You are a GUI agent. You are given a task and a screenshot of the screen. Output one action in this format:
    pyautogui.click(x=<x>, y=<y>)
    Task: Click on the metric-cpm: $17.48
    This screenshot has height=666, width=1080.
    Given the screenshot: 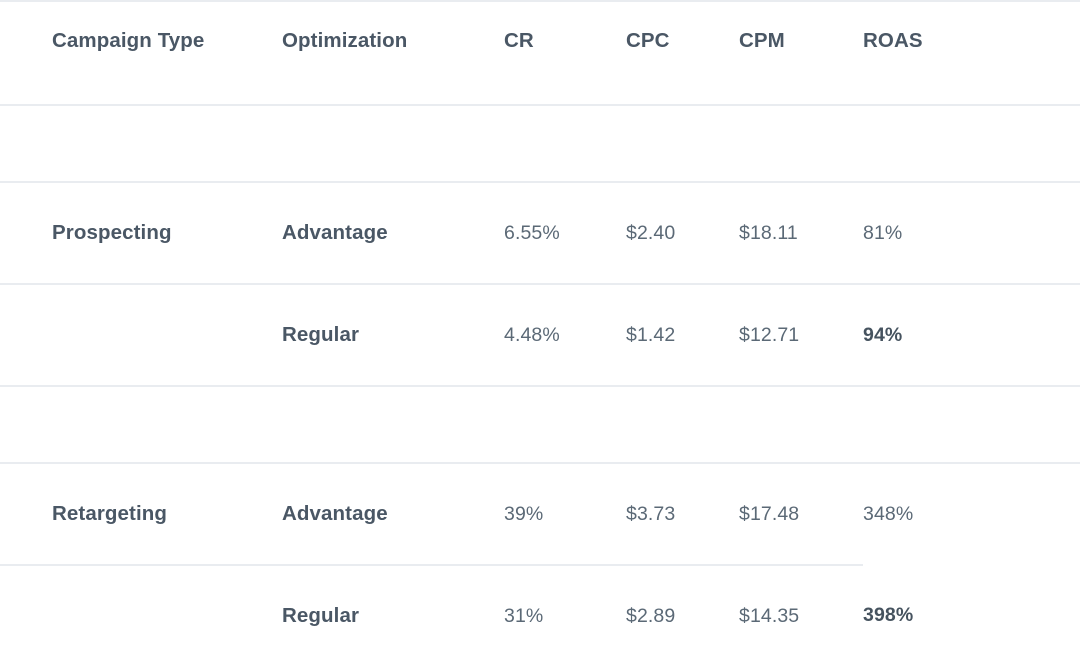 What is the action you would take?
    pyautogui.click(x=769, y=513)
    